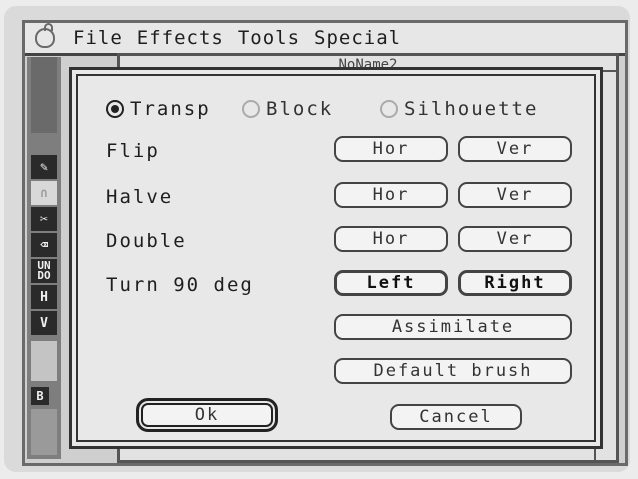 This screenshot has width=638, height=479. What do you see at coordinates (300, 109) in the screenshot?
I see `radio-block-label: Block` at bounding box center [300, 109].